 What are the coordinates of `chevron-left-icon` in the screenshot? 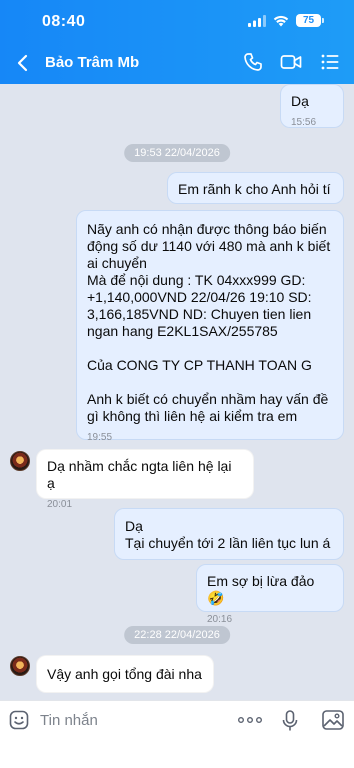 It's located at (22, 63).